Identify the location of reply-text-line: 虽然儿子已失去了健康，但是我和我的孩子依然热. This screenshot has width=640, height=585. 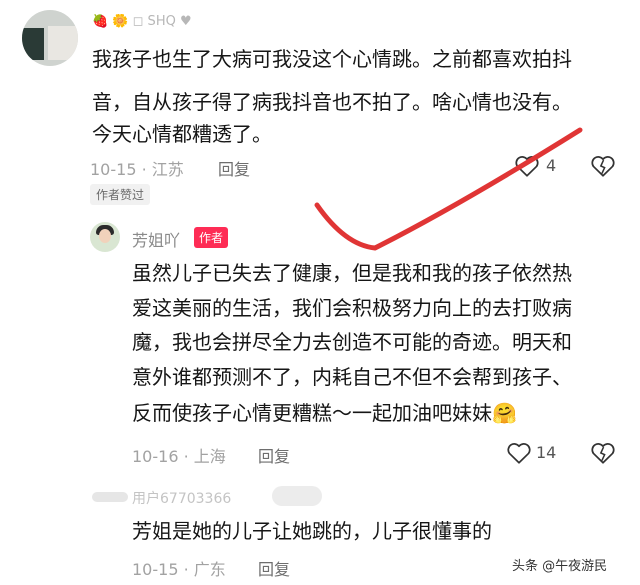
(352, 273).